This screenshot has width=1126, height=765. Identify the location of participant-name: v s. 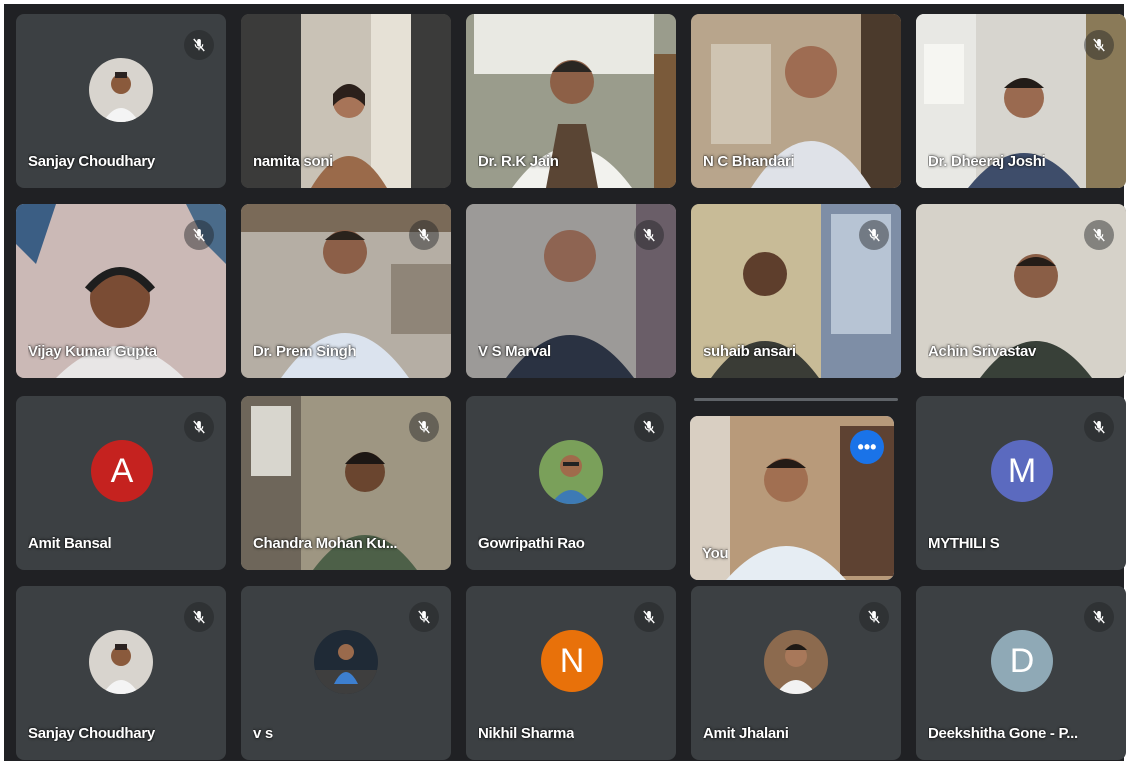
(263, 733).